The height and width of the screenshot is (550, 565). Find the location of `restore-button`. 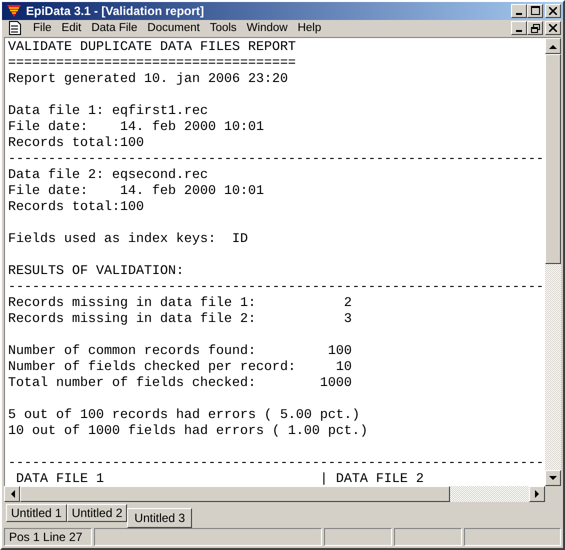

restore-button is located at coordinates (535, 28).